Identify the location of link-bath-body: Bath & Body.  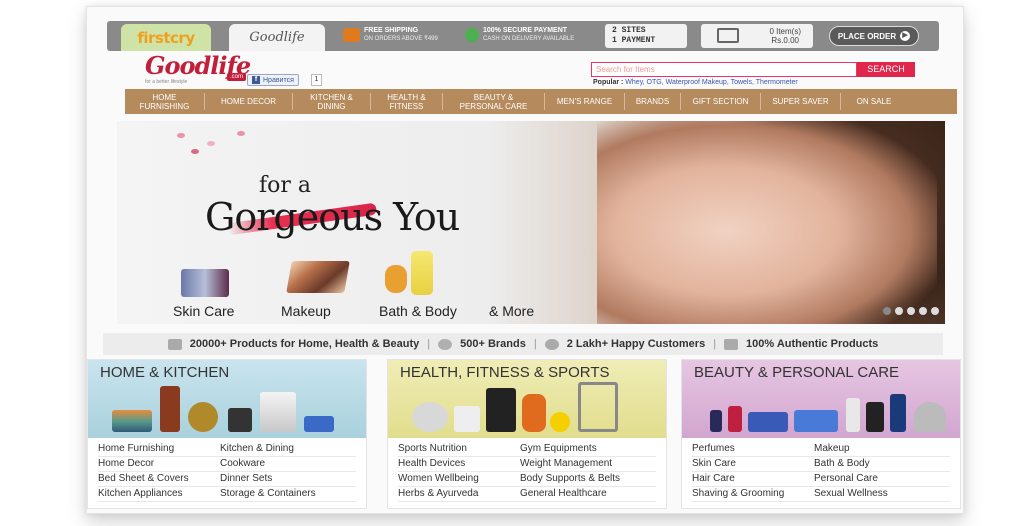
(882, 464).